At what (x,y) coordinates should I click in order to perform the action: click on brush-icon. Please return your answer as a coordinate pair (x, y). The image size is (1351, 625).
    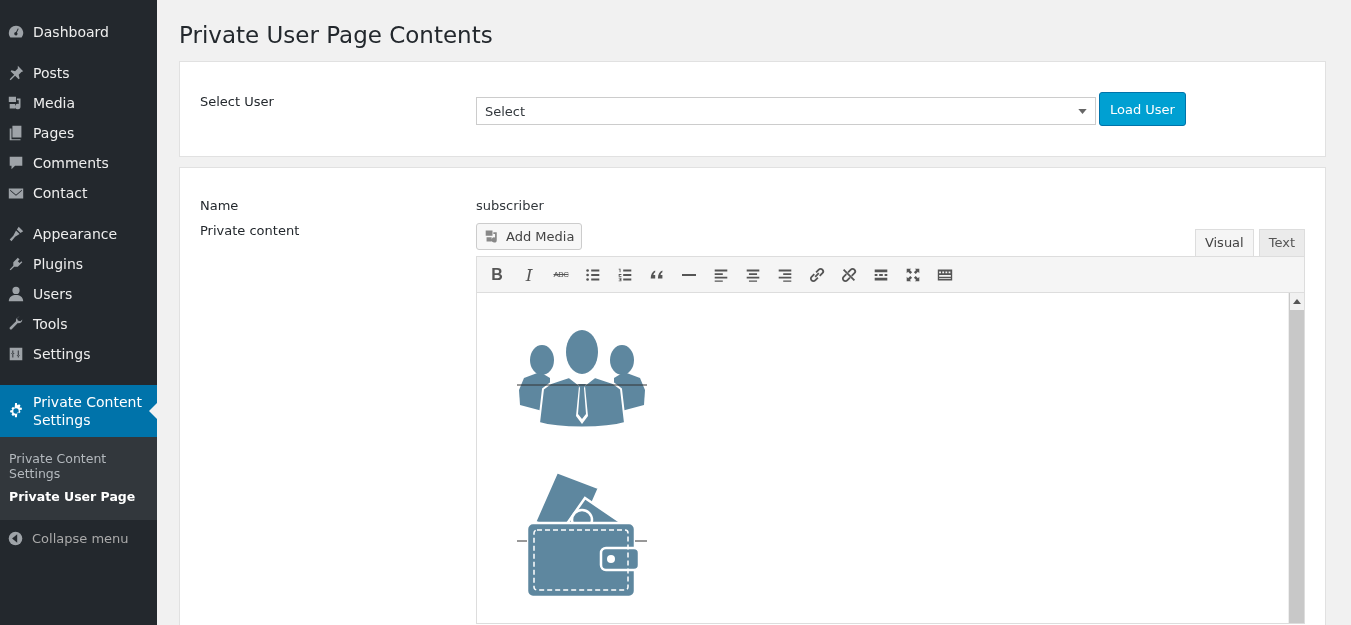
    Looking at the image, I should click on (16, 234).